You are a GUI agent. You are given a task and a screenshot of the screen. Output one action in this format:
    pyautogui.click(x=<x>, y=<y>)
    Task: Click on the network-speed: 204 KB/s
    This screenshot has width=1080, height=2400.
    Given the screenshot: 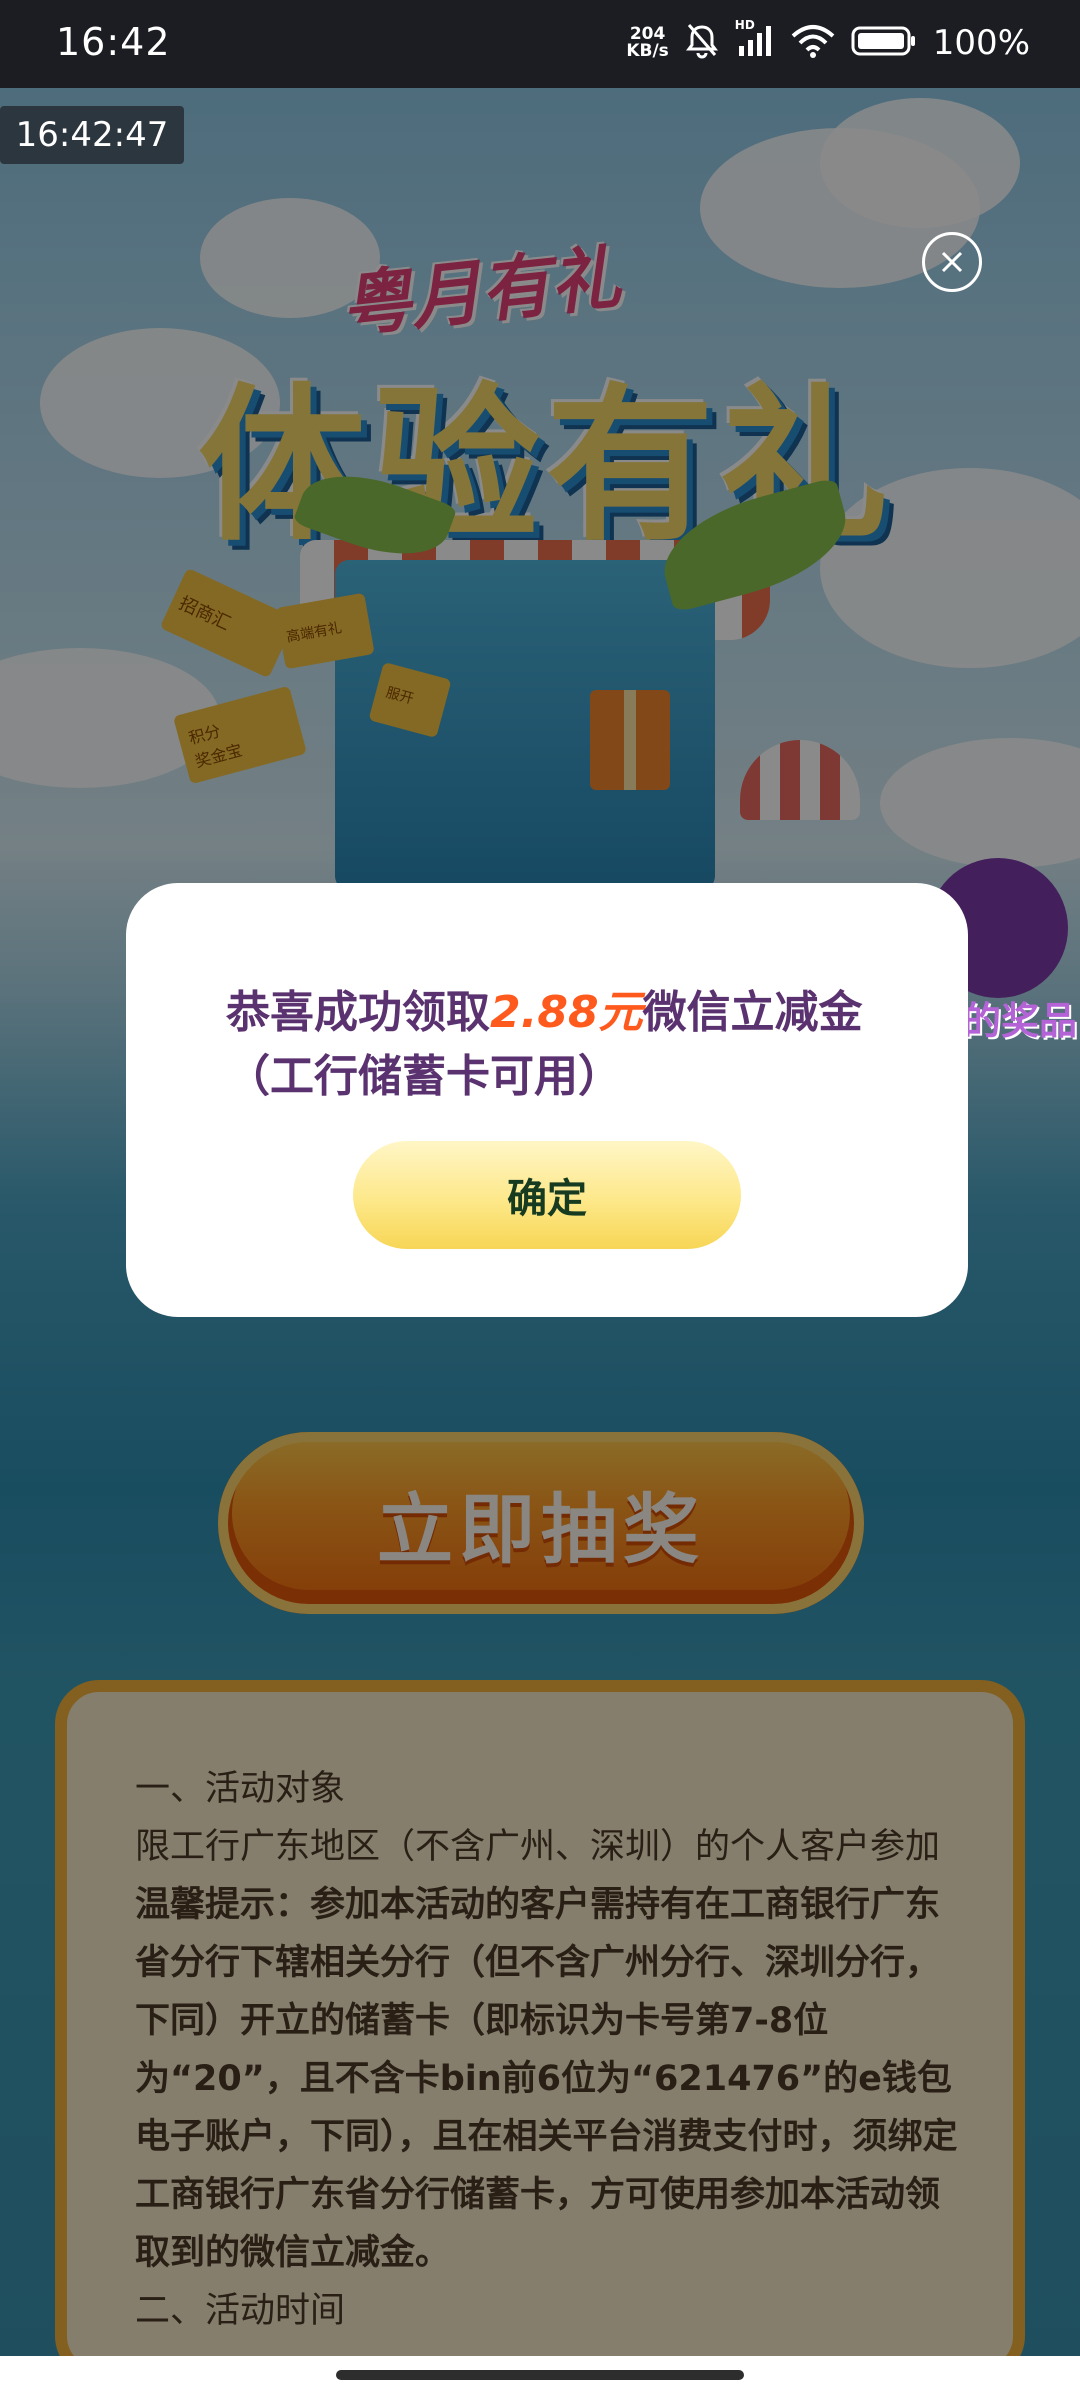 What is the action you would take?
    pyautogui.click(x=647, y=43)
    